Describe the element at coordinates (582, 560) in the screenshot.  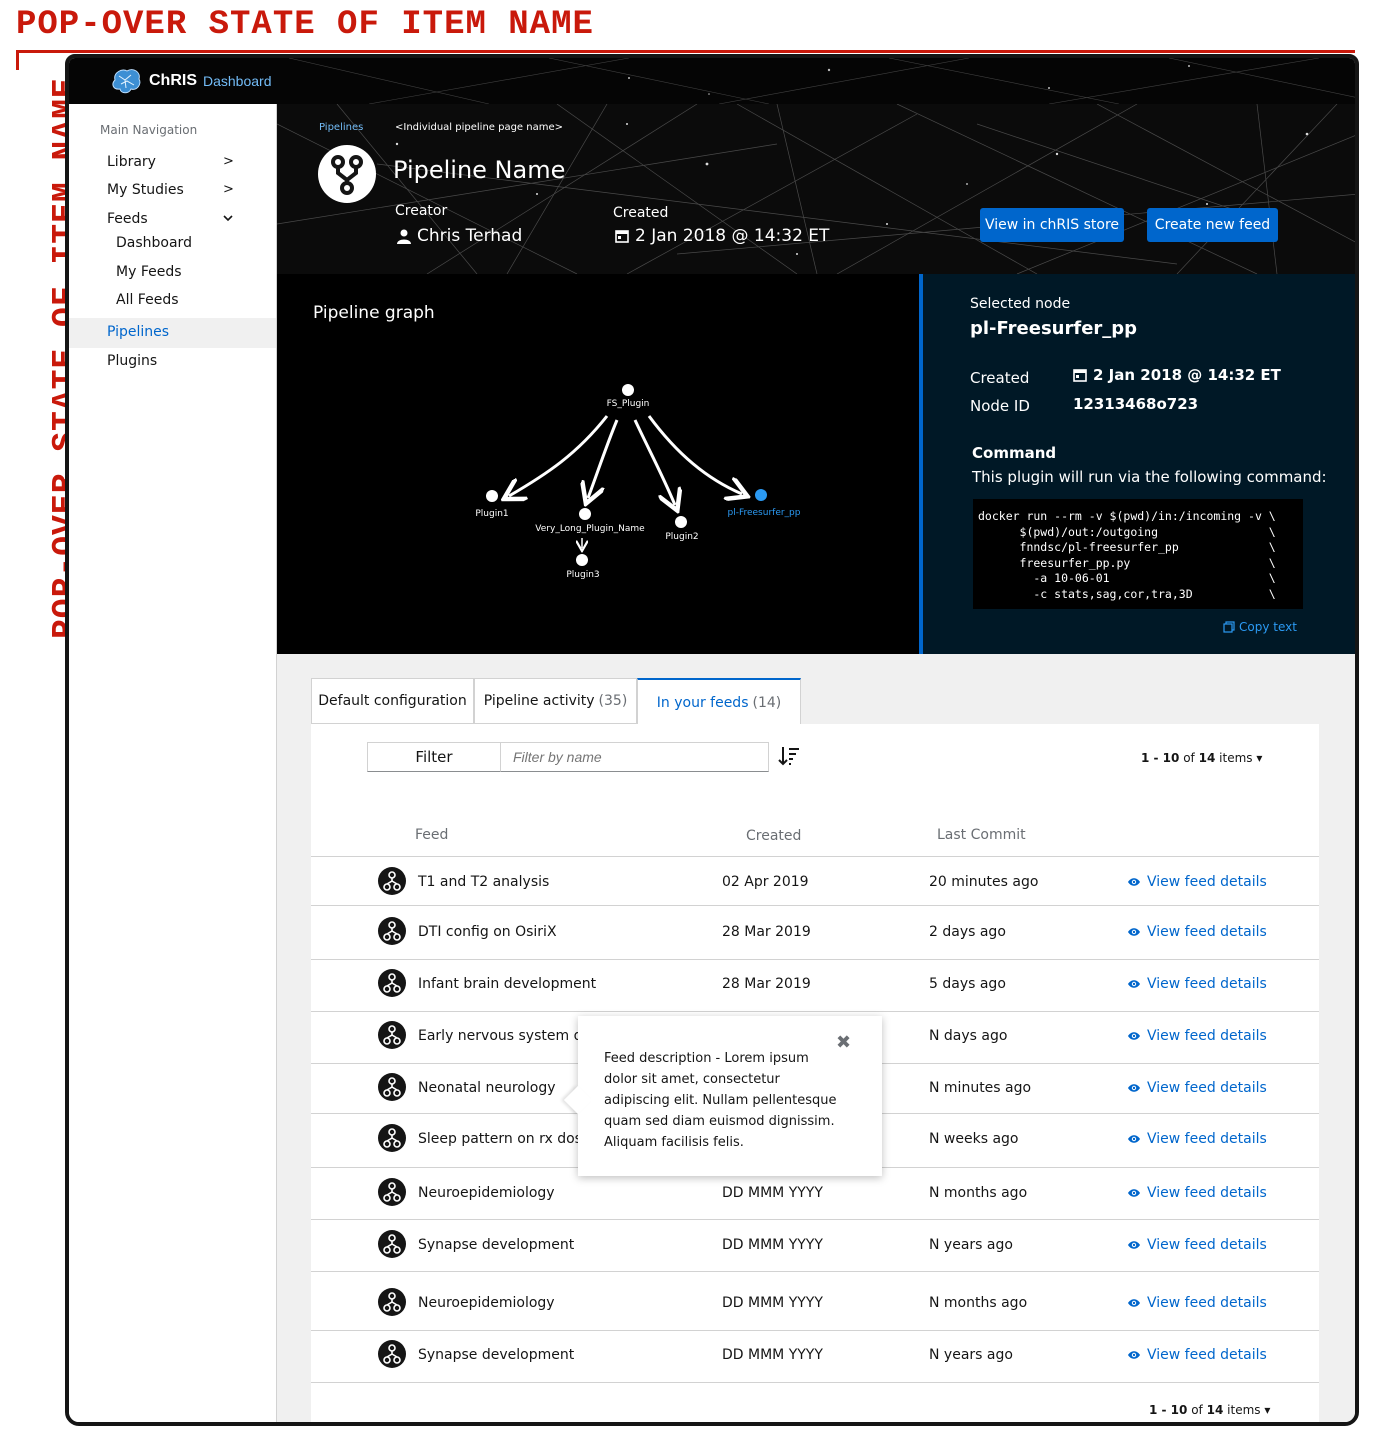
I see `graph-node-plugin3` at that location.